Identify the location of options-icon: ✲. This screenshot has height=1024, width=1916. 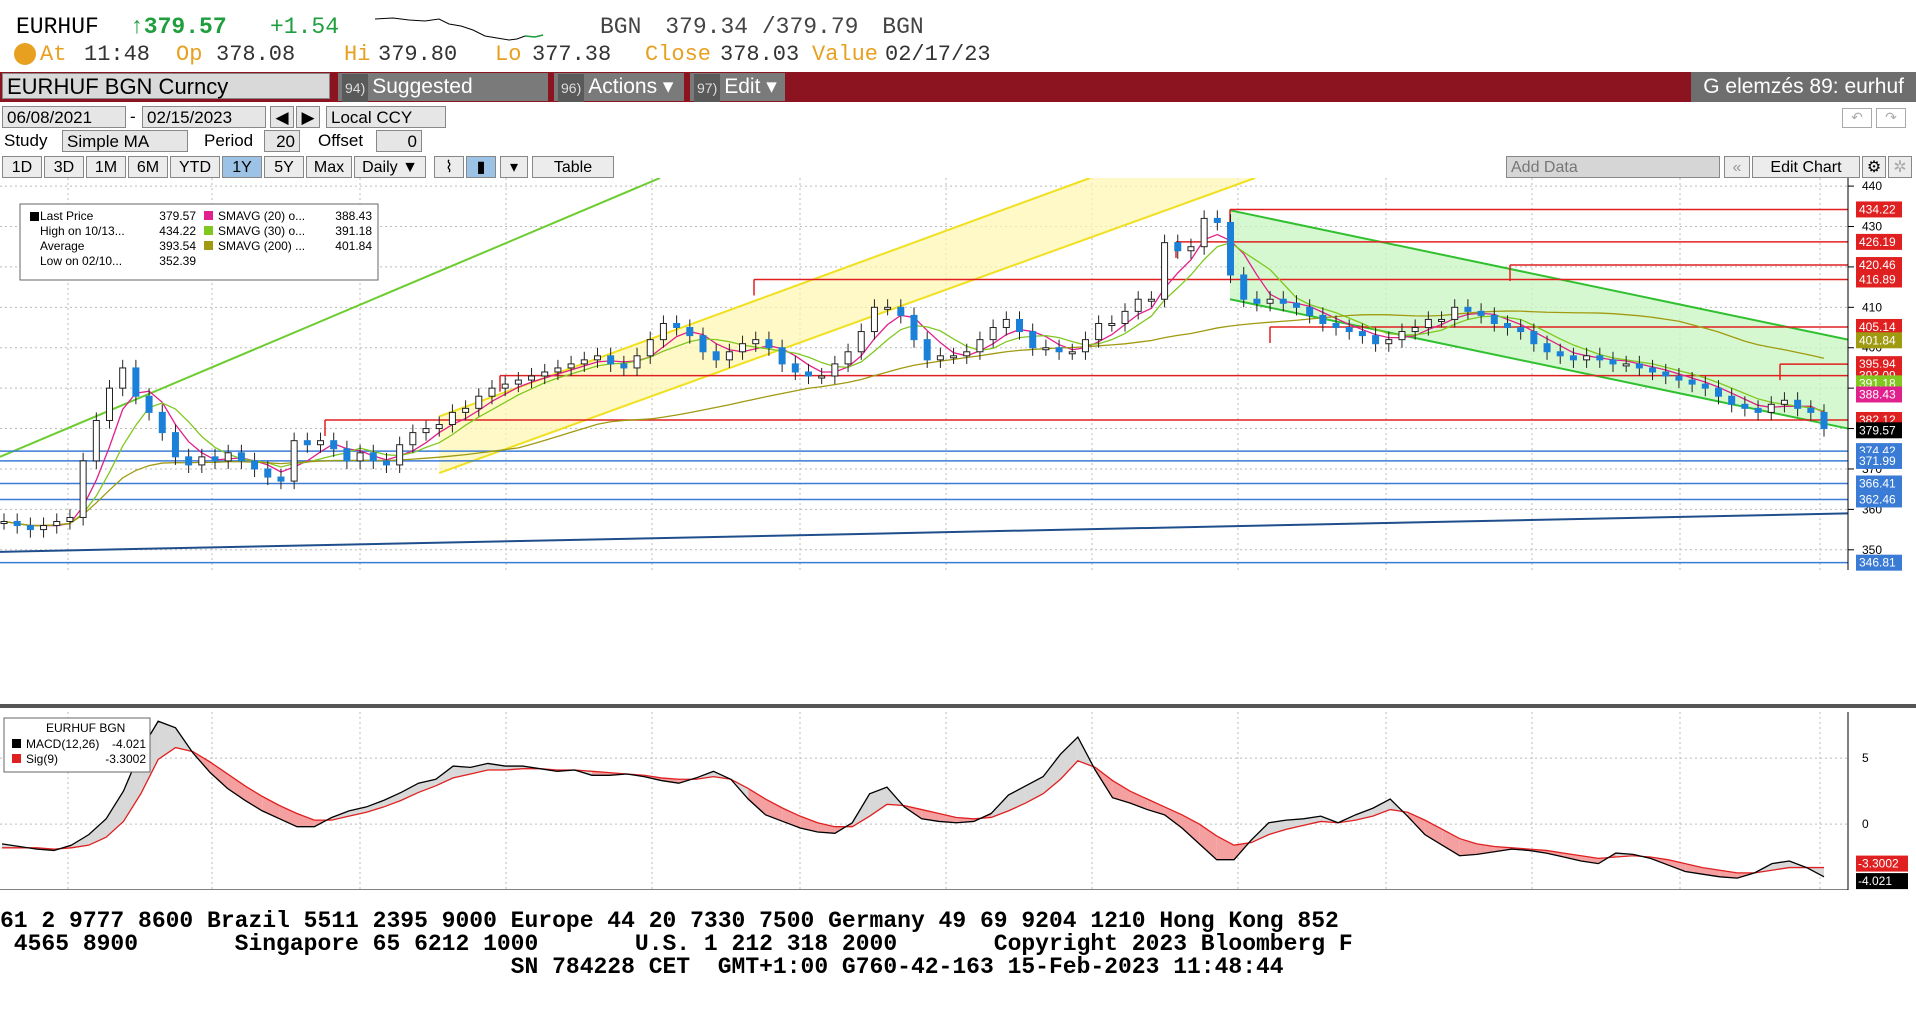
(1900, 167).